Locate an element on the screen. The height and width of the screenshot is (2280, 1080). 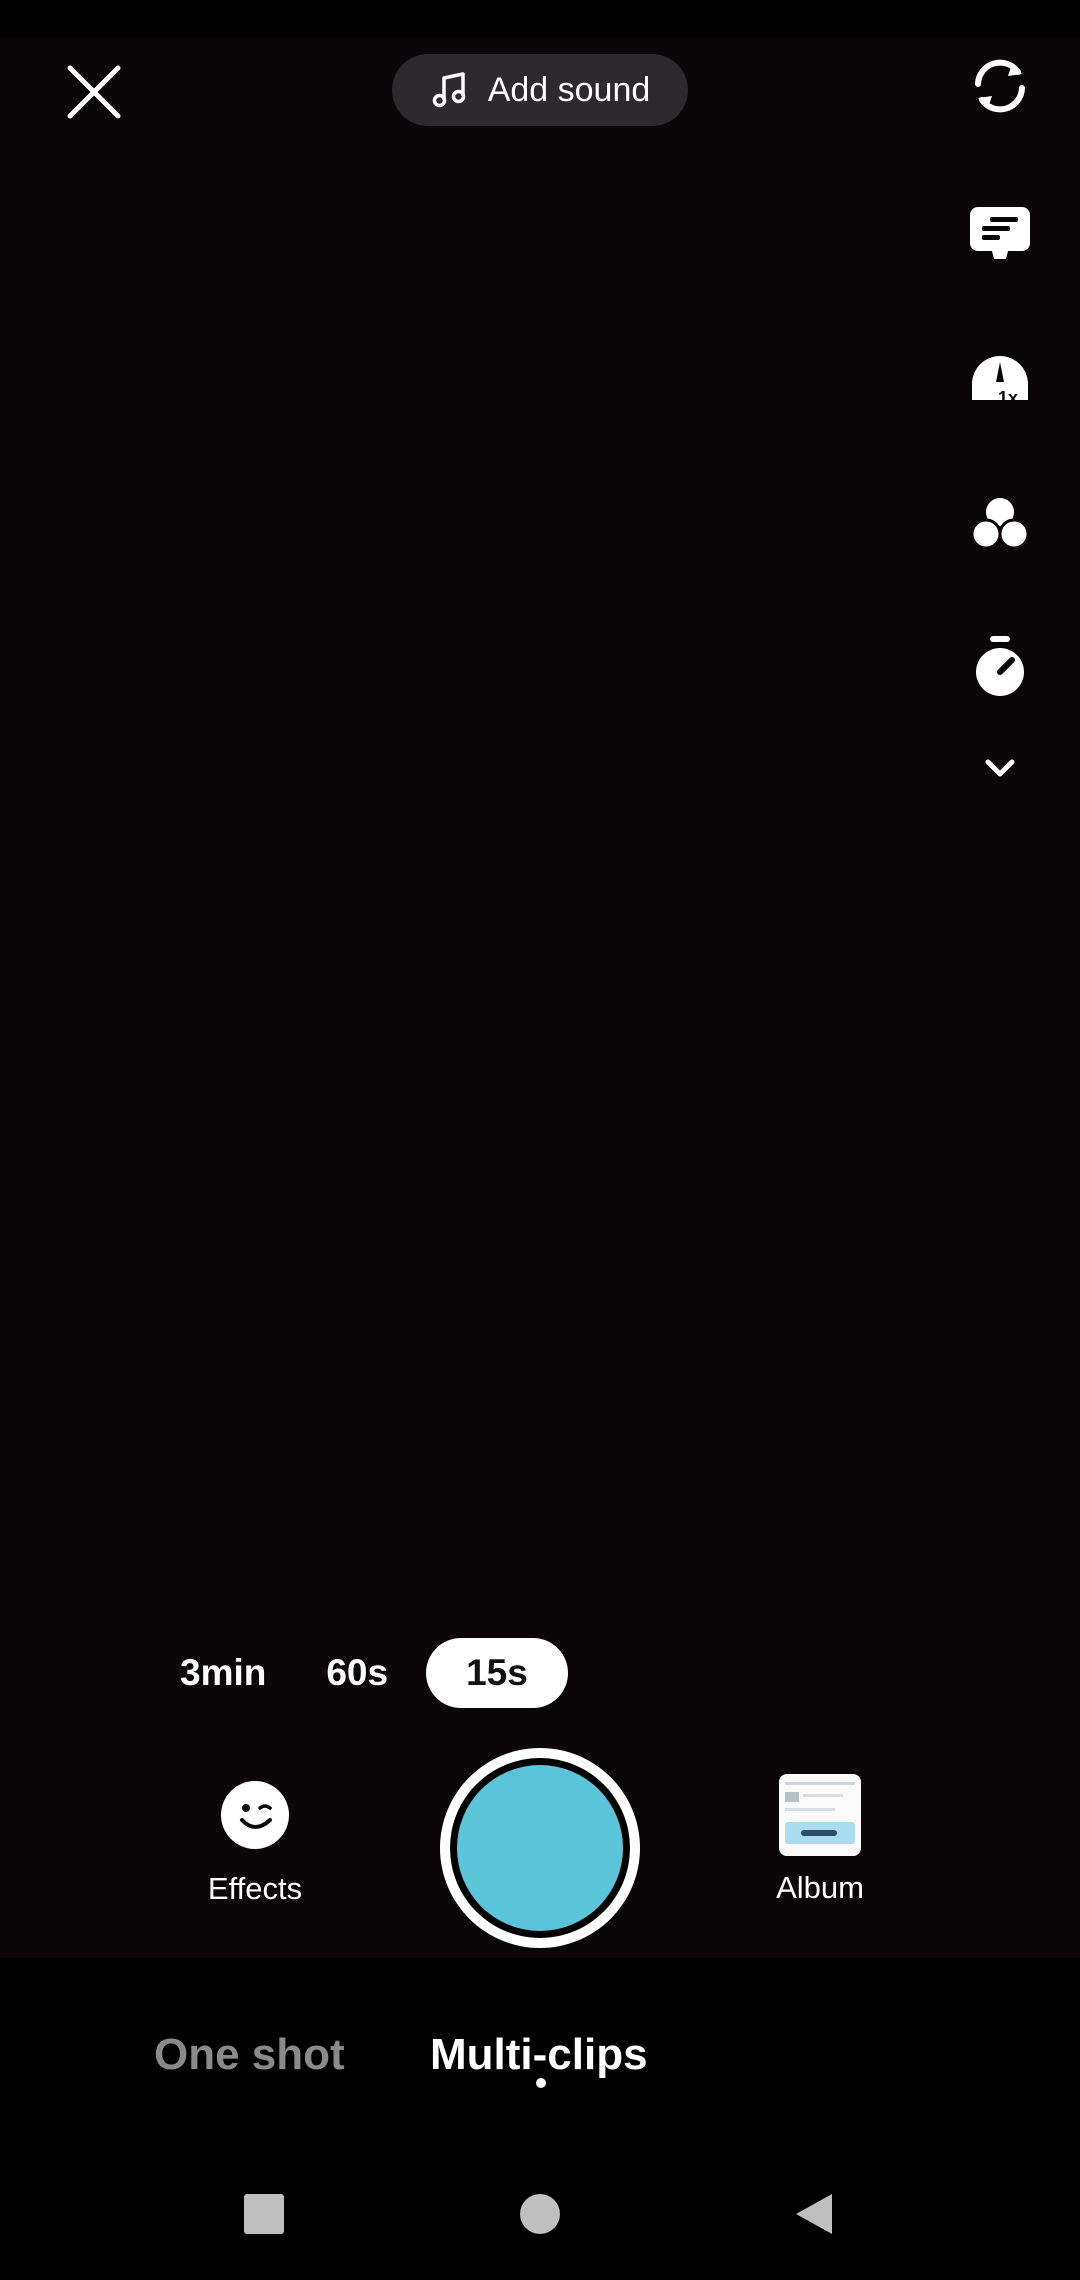
effects-button: Effects is located at coordinates (255, 1843).